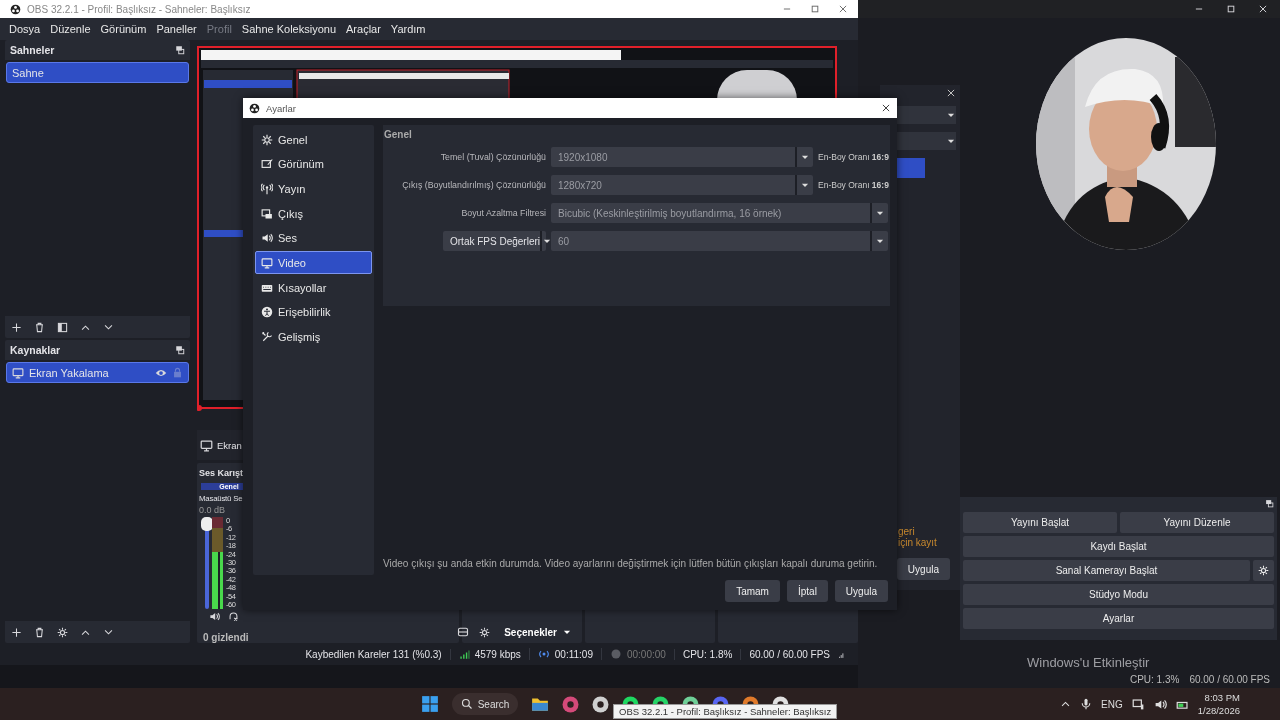  Describe the element at coordinates (631, 564) in the screenshot. I see `notice-text: Video çıkışı şu anda etkin durumda. Video ayarlarını değiştirmek için lütfen bütün çıkışları kapalı duruma getirin.` at that location.